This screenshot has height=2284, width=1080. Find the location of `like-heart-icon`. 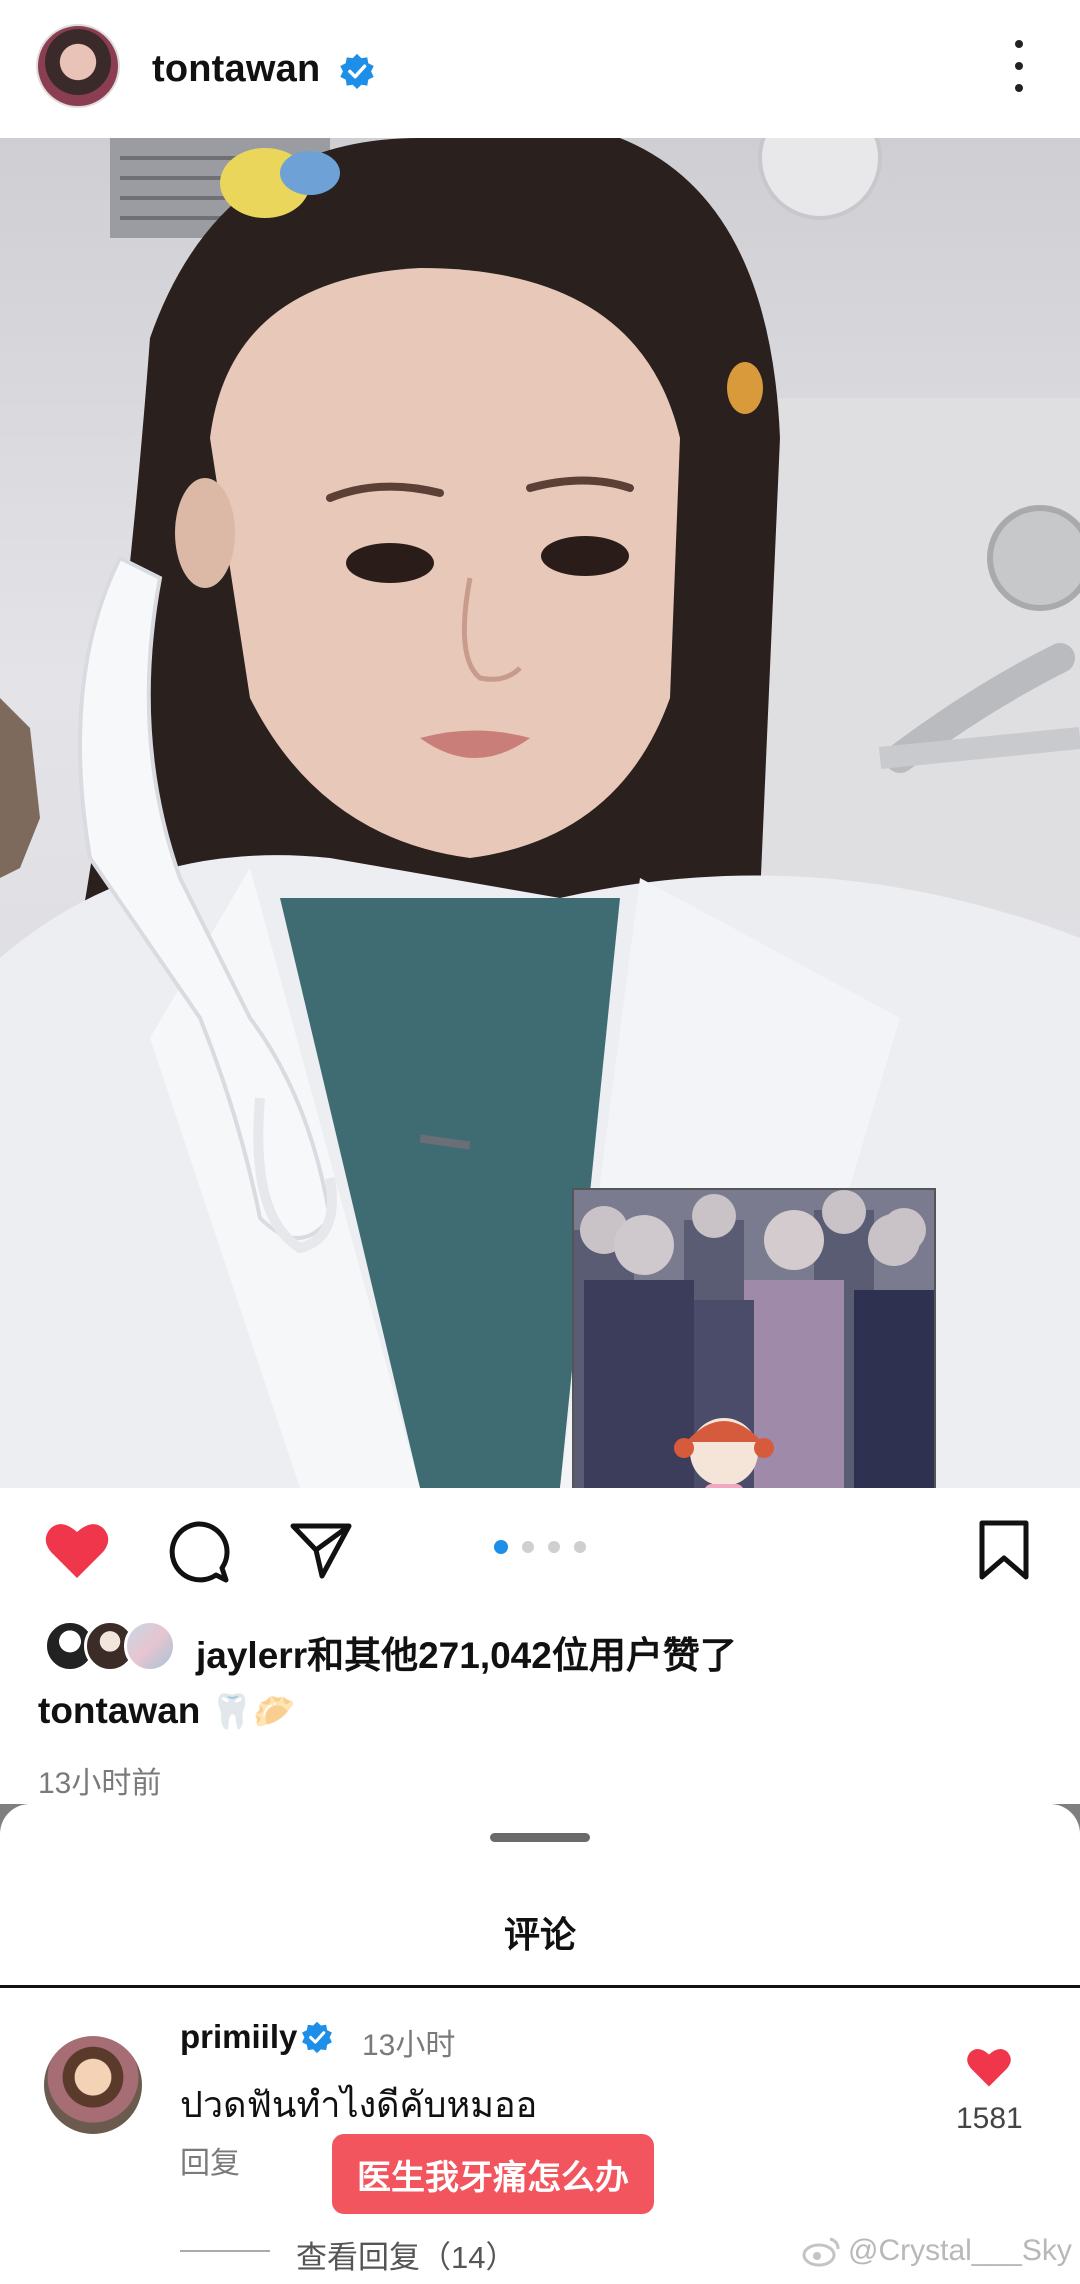

like-heart-icon is located at coordinates (77, 1550).